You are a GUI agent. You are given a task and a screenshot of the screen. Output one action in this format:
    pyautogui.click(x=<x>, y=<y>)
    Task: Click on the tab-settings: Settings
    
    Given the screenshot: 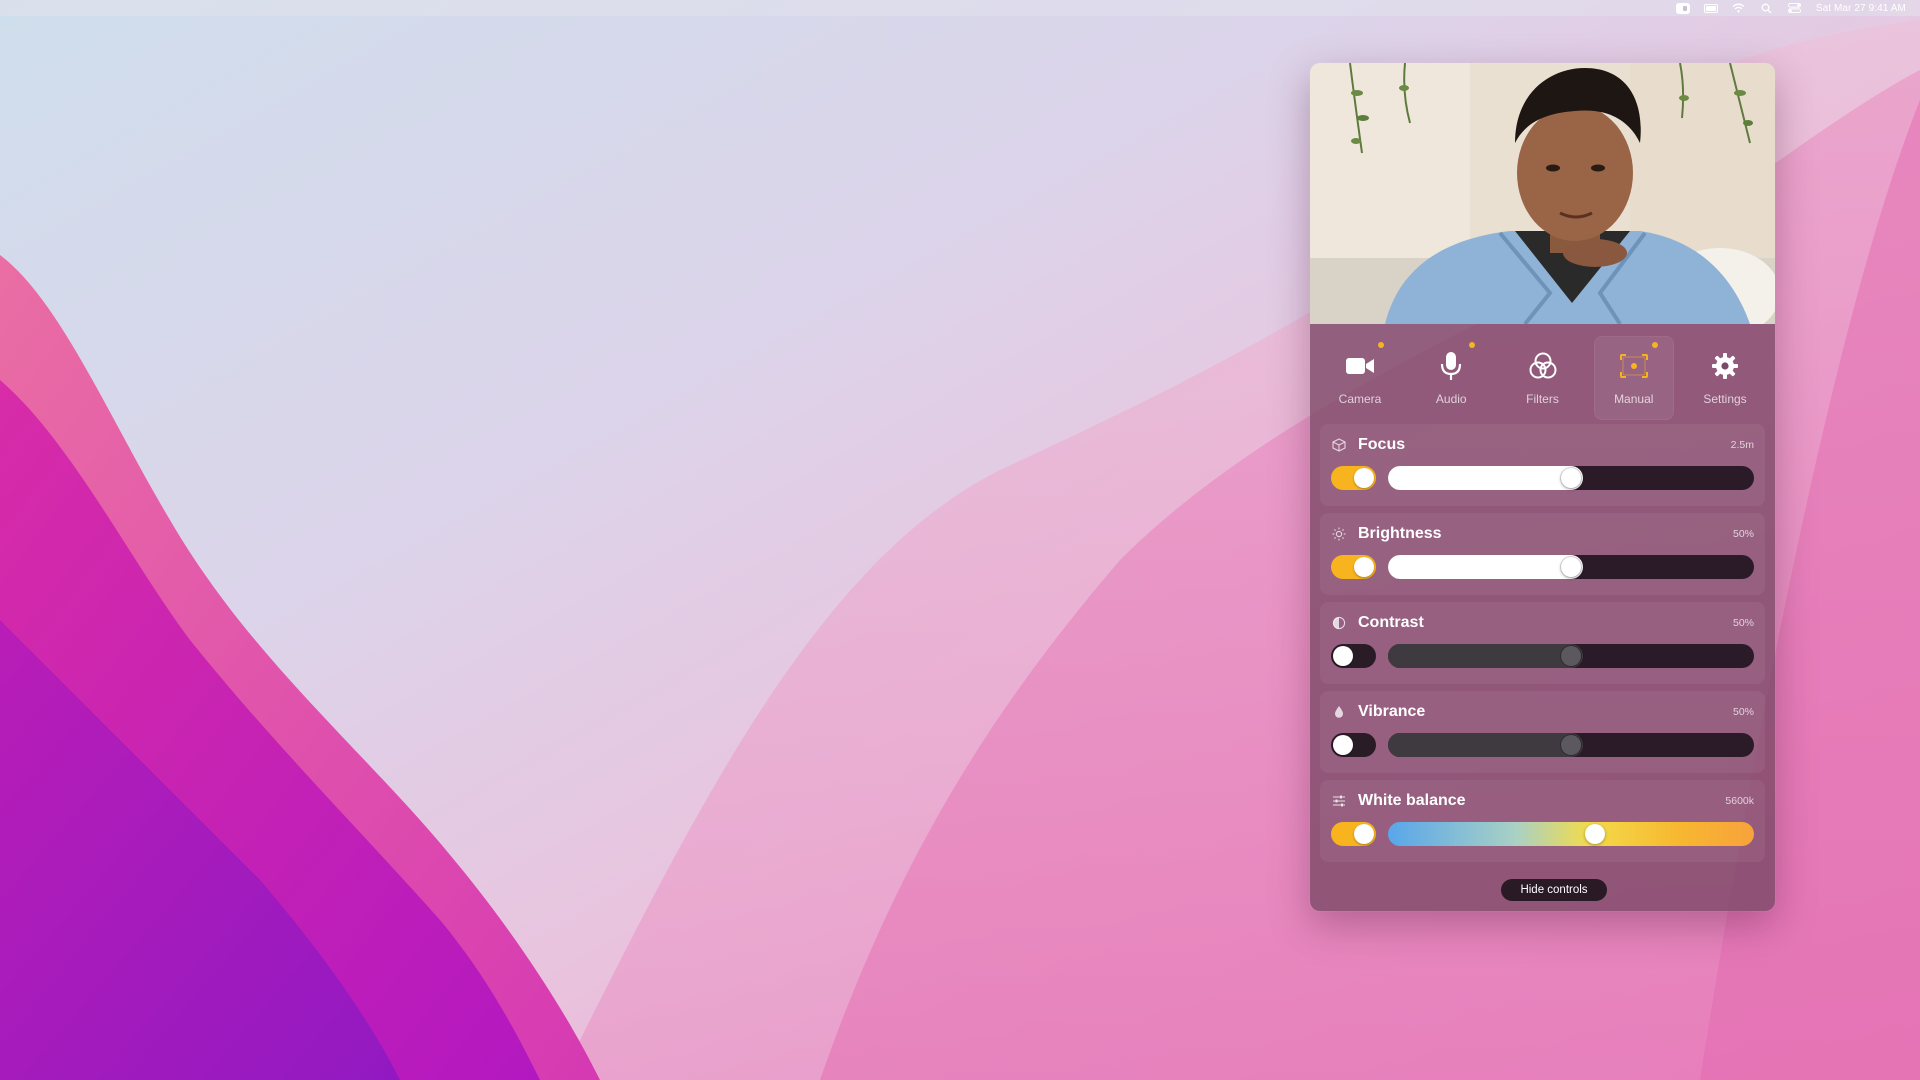 What is the action you would take?
    pyautogui.click(x=1725, y=378)
    